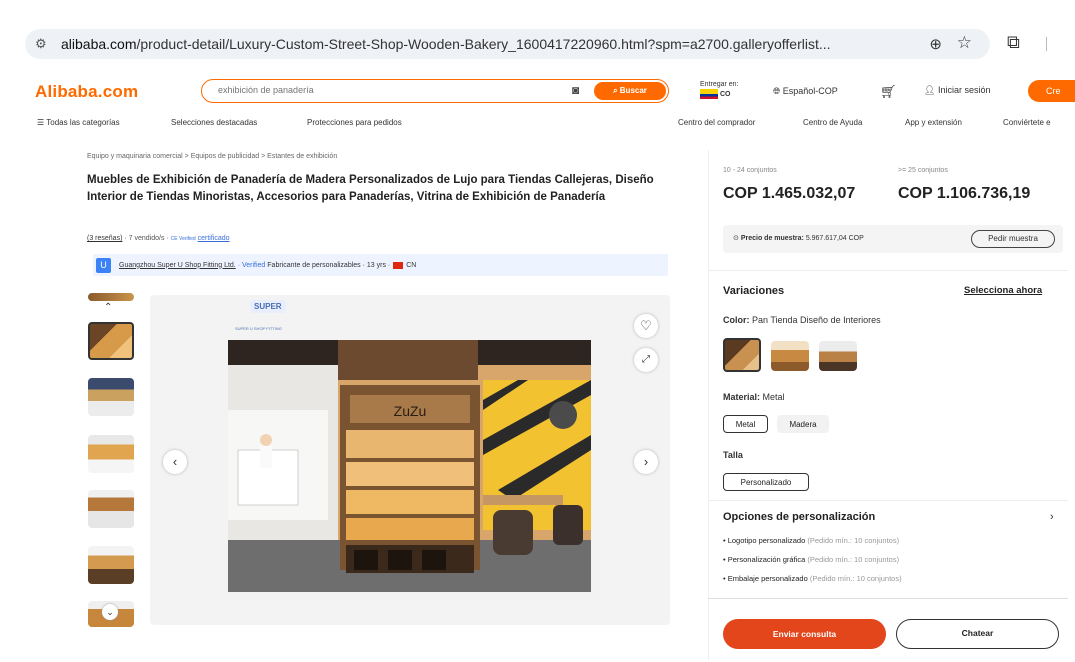 The width and height of the screenshot is (1075, 662). I want to click on expand-button: ⤢, so click(646, 360).